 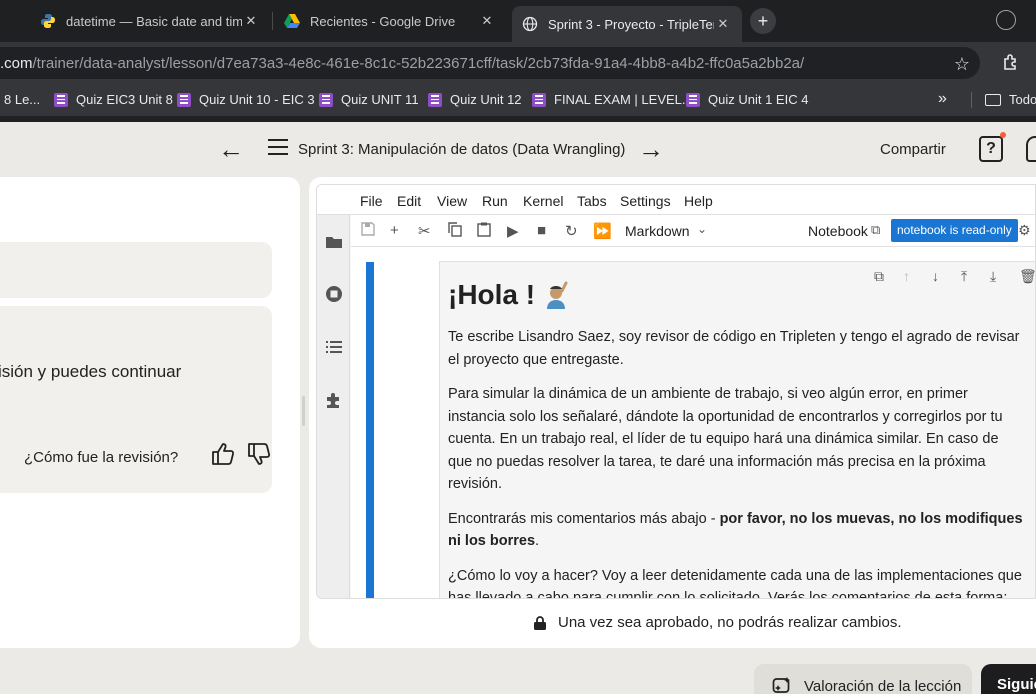 What do you see at coordinates (452, 201) in the screenshot?
I see `menu-view: View` at bounding box center [452, 201].